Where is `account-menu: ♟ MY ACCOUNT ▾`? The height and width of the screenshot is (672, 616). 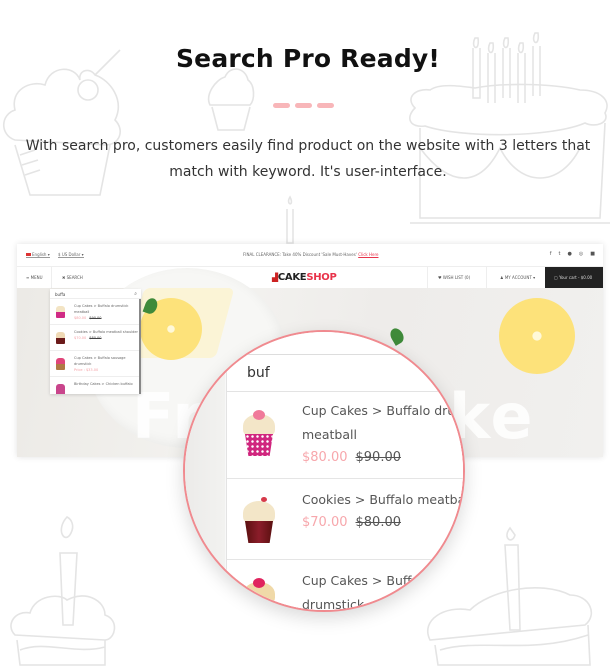
account-menu: ♟ MY ACCOUNT ▾ is located at coordinates (517, 277).